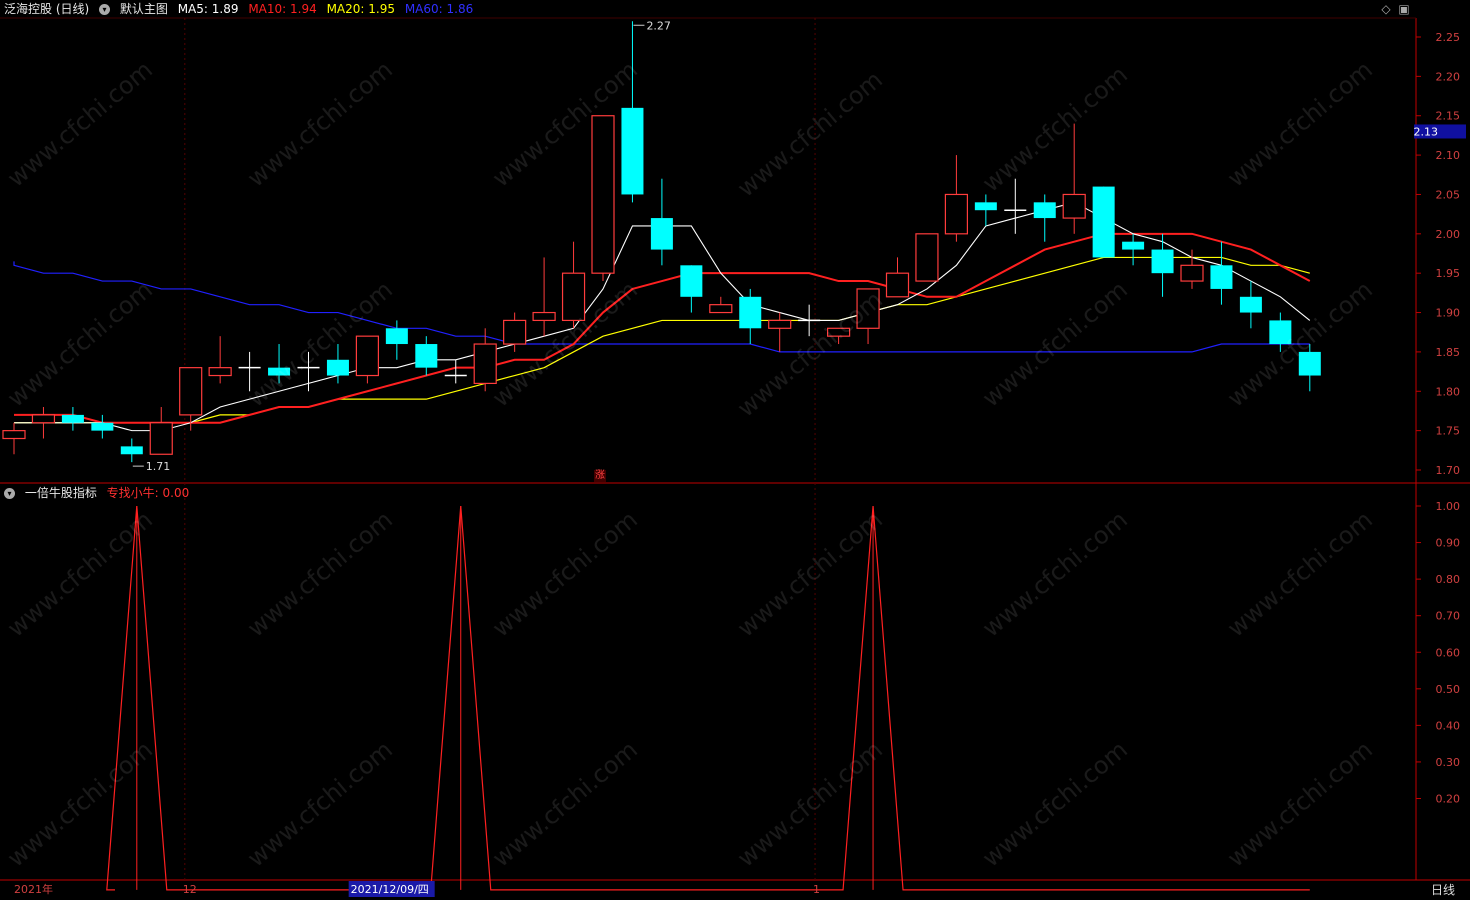 The image size is (1470, 900). I want to click on rise-marker: 涨, so click(600, 476).